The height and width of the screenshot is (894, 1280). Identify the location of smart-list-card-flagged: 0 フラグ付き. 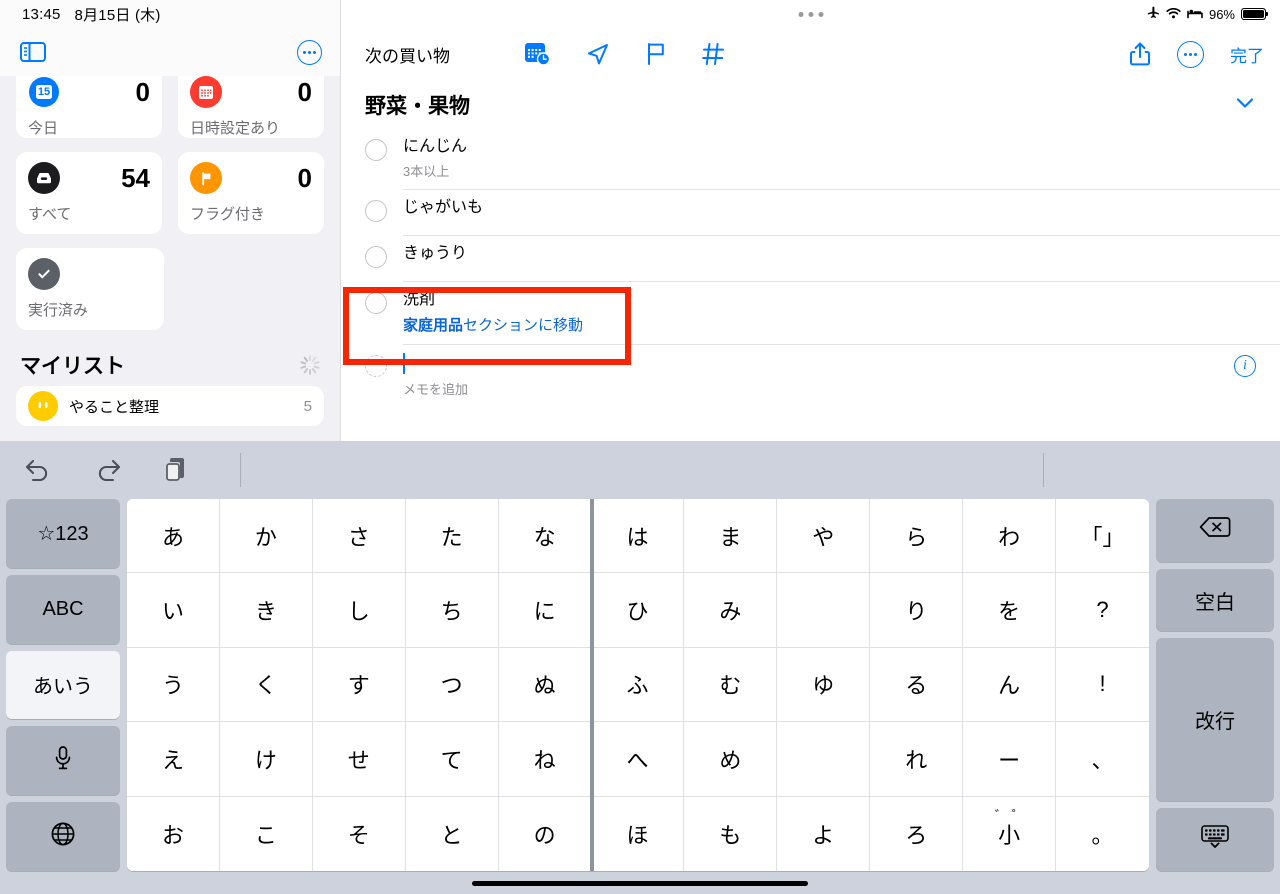
(251, 193).